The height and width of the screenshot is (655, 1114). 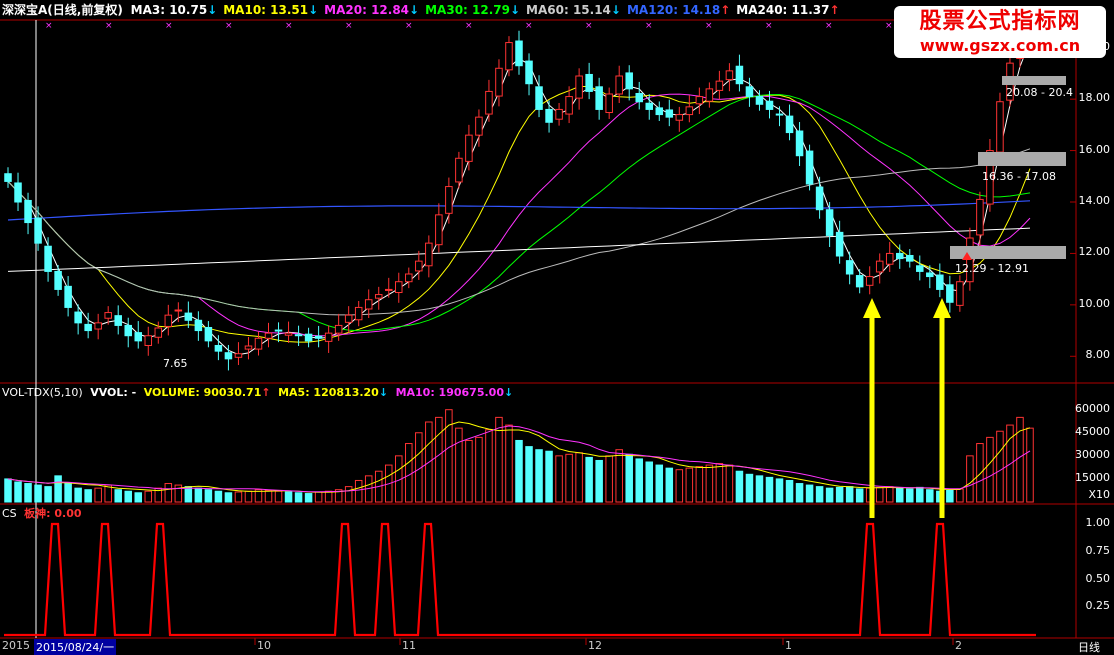 What do you see at coordinates (1092, 477) in the screenshot?
I see `vol-tick: 15000` at bounding box center [1092, 477].